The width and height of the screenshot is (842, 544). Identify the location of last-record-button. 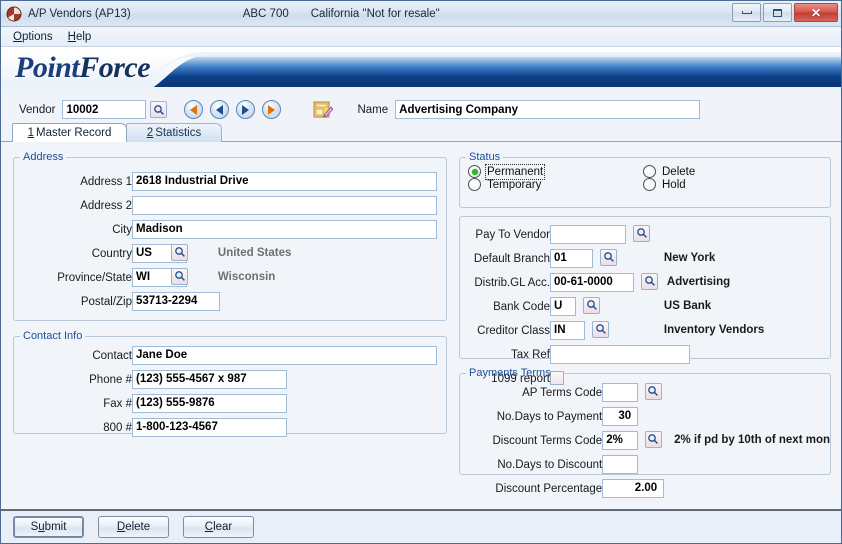
(272, 109).